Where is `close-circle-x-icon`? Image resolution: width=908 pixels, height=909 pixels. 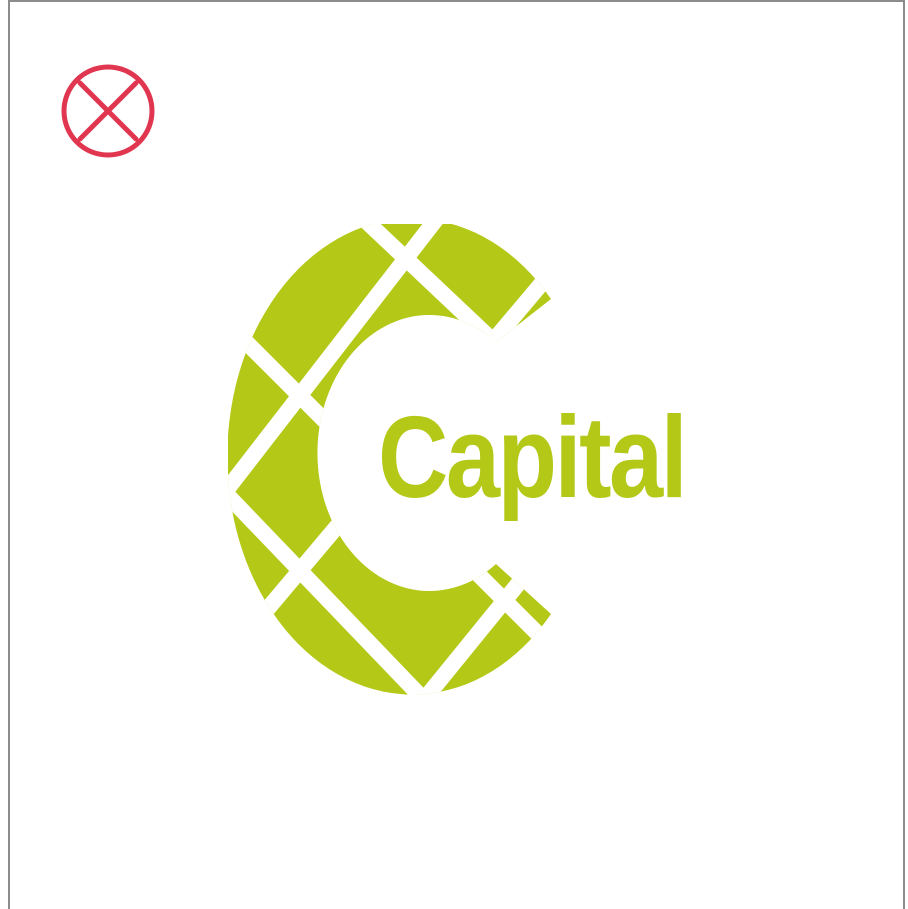
close-circle-x-icon is located at coordinates (108, 111).